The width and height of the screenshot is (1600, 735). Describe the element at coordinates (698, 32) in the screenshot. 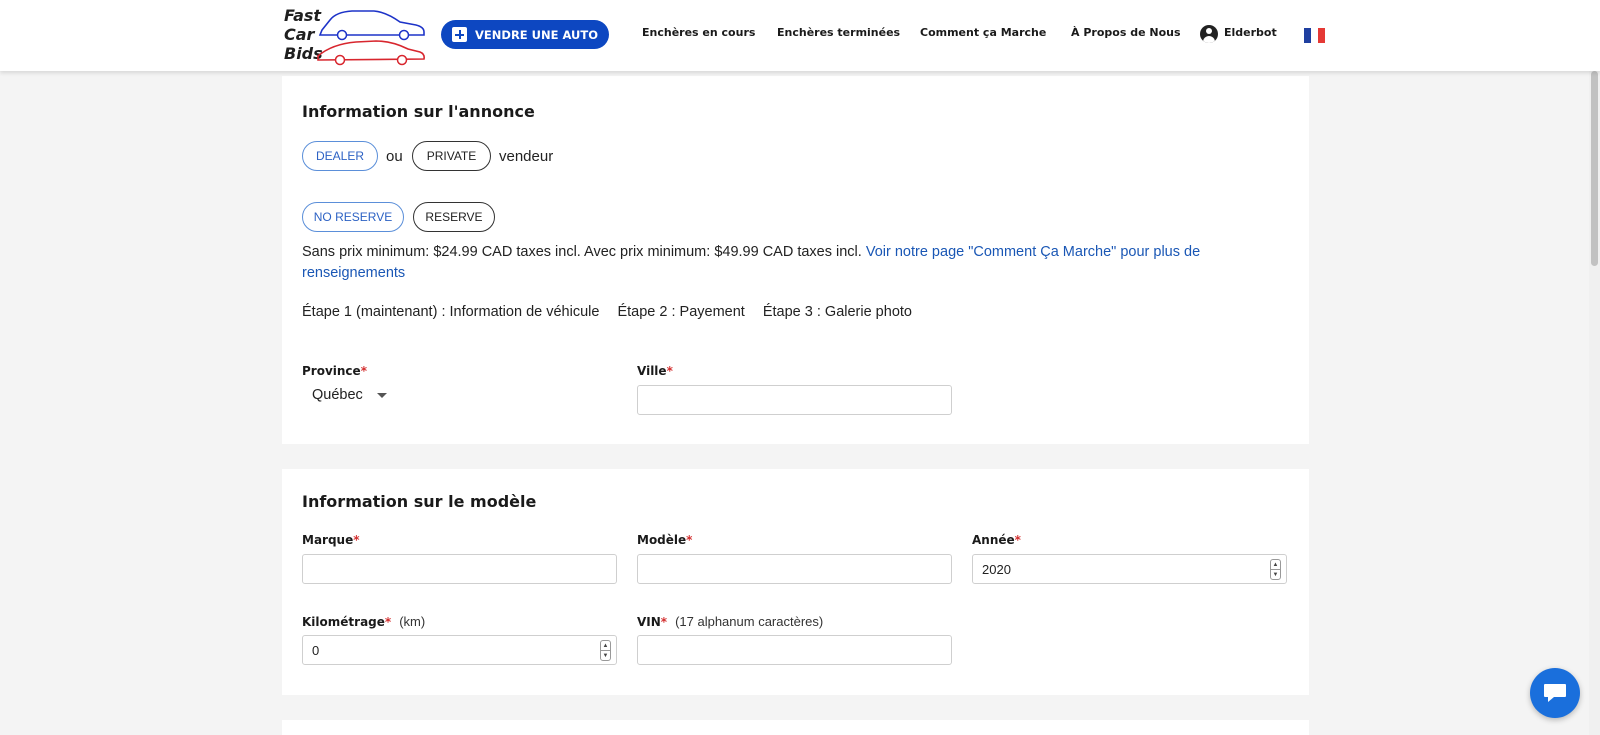

I see `nav-current-auctions: Enchères en cours` at that location.